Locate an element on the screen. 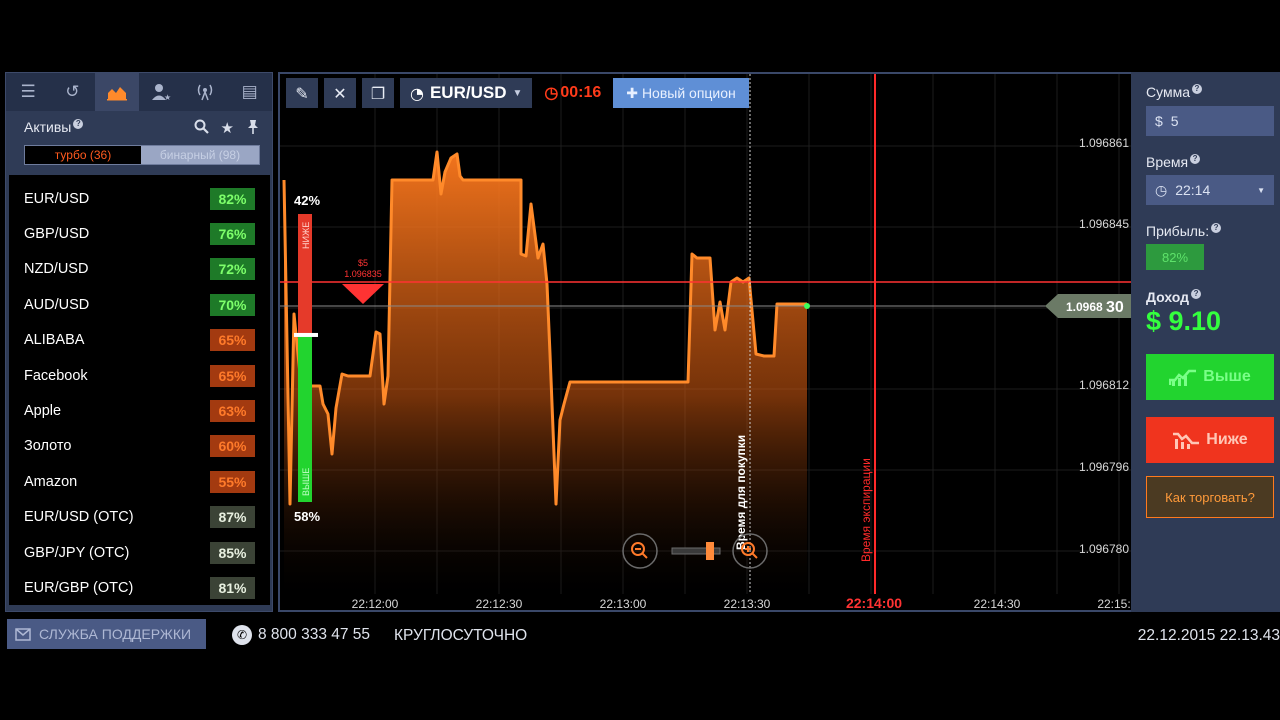  assets-tools: ★ is located at coordinates (227, 128).